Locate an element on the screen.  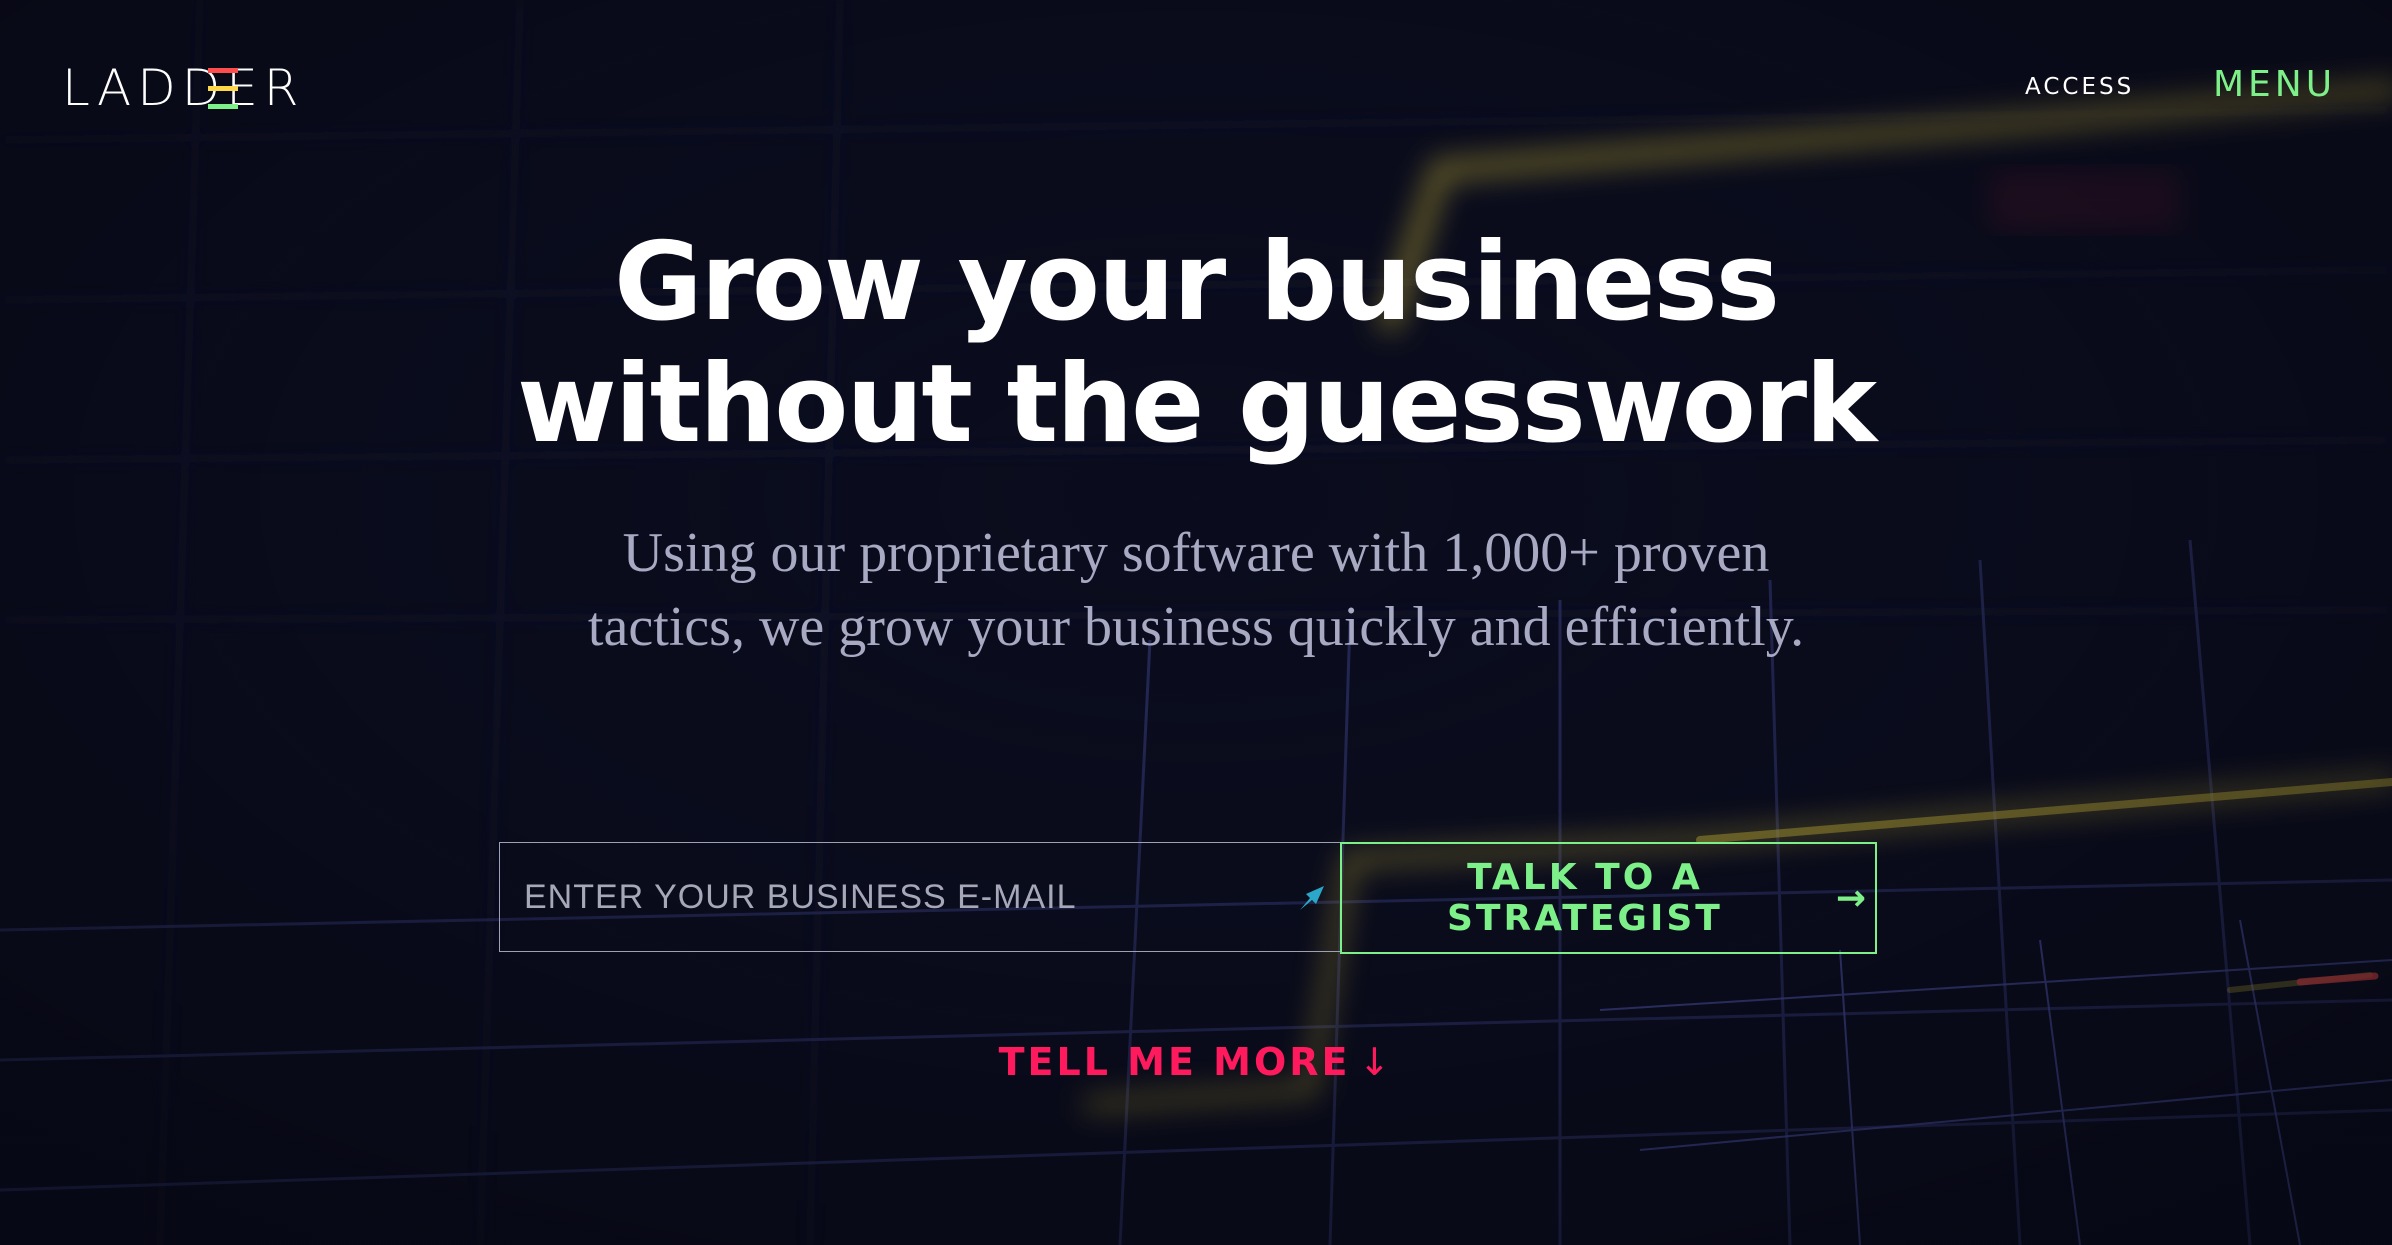
headline-line-2: without the guesswork is located at coordinates (1196, 404).